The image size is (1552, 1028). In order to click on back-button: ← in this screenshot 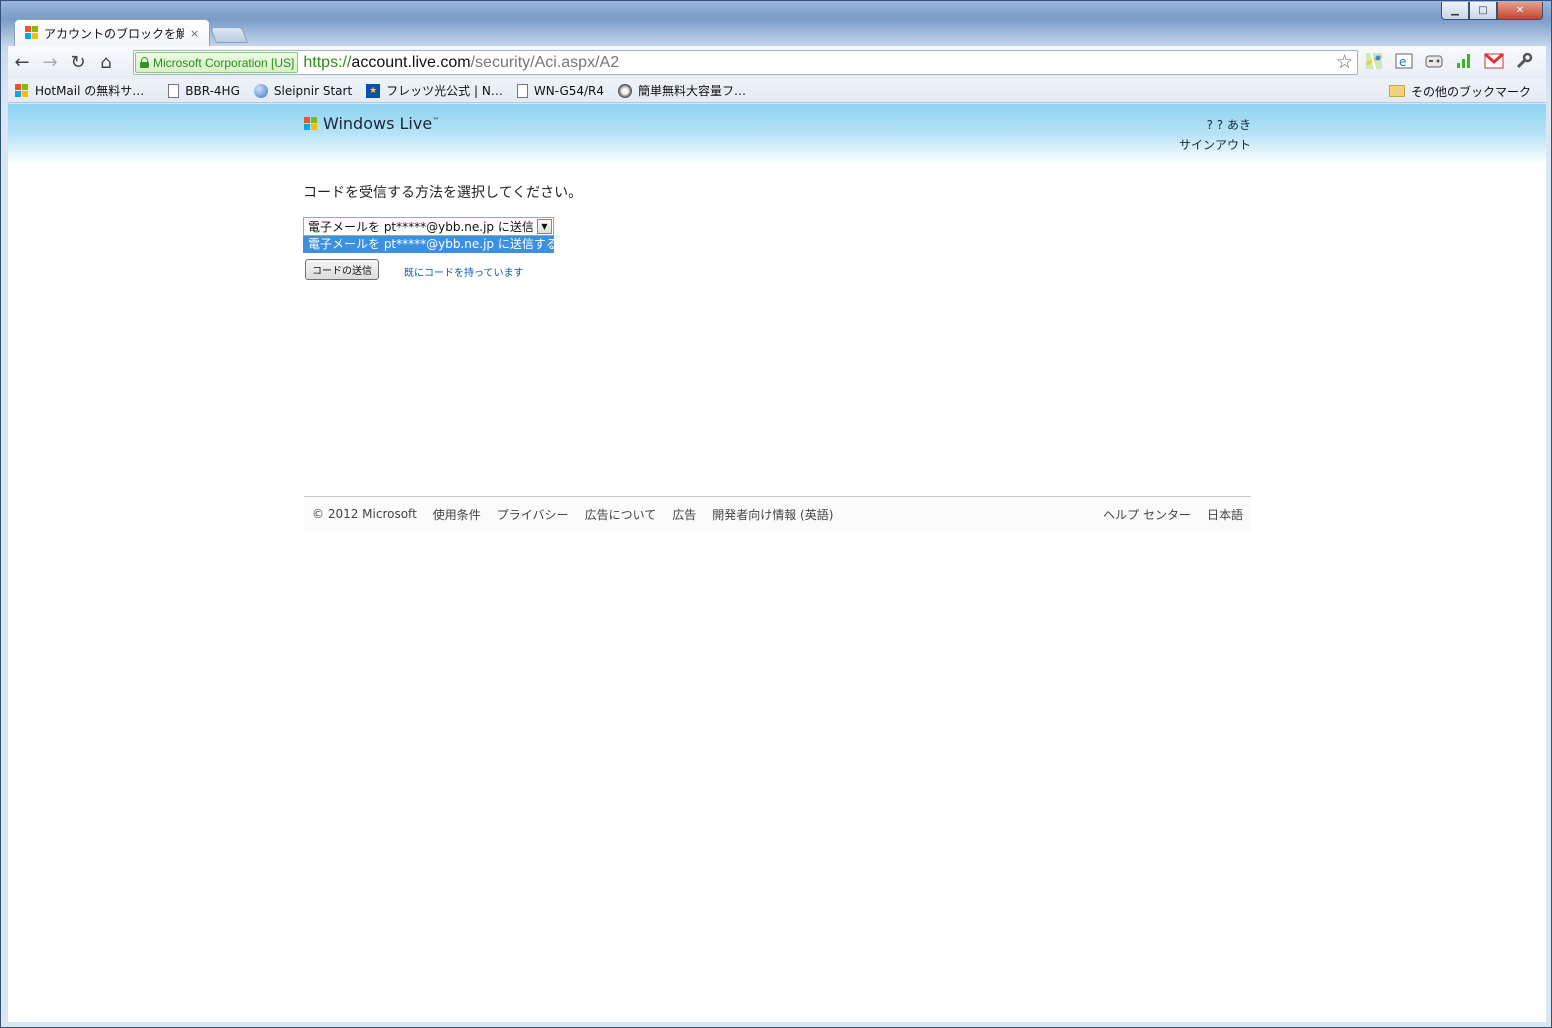, I will do `click(22, 63)`.